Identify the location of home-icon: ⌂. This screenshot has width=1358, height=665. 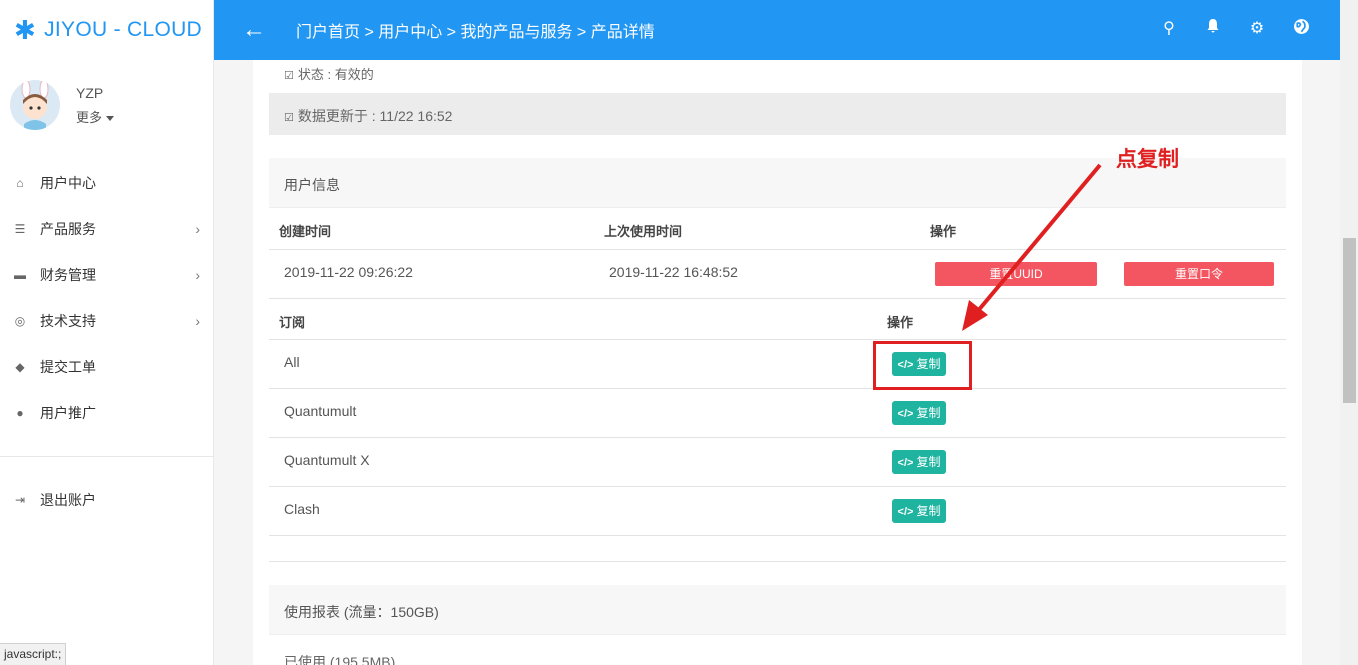
(20, 183).